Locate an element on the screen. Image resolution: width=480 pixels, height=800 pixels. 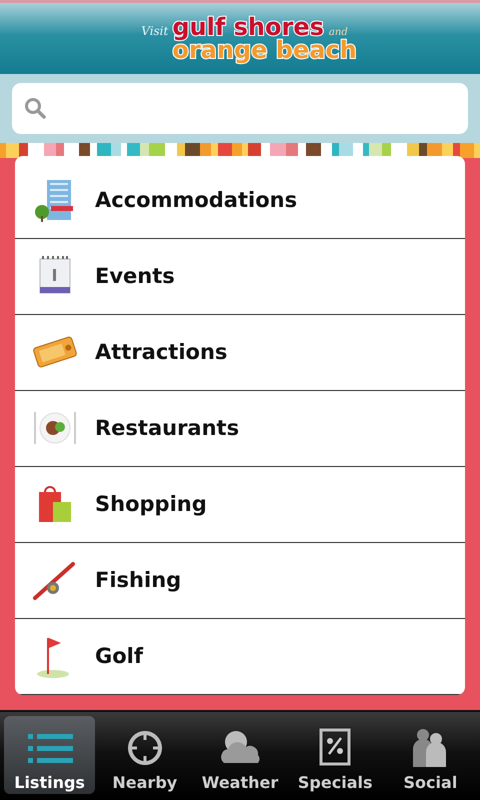
tab: Nearby is located at coordinates (144, 755).